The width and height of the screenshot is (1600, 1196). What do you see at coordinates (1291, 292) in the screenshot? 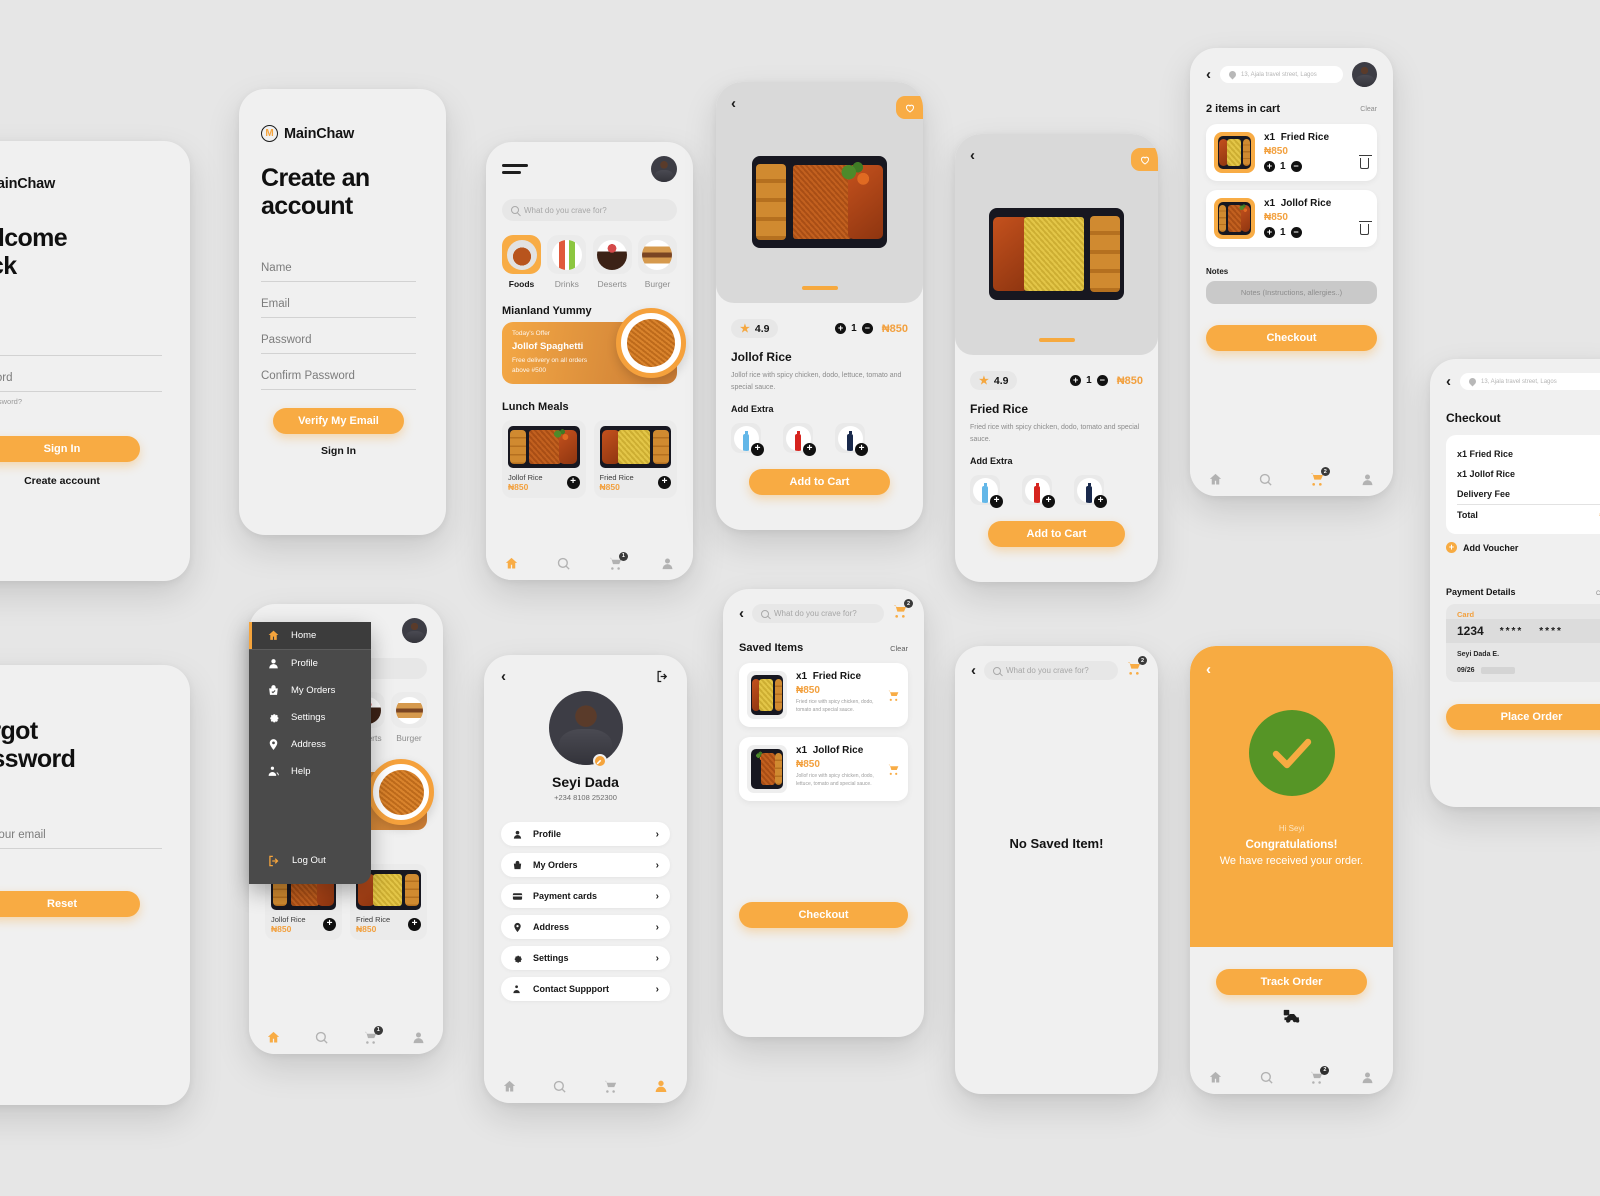
I see `notes-input: Notes (Instructions, allergies..)` at bounding box center [1291, 292].